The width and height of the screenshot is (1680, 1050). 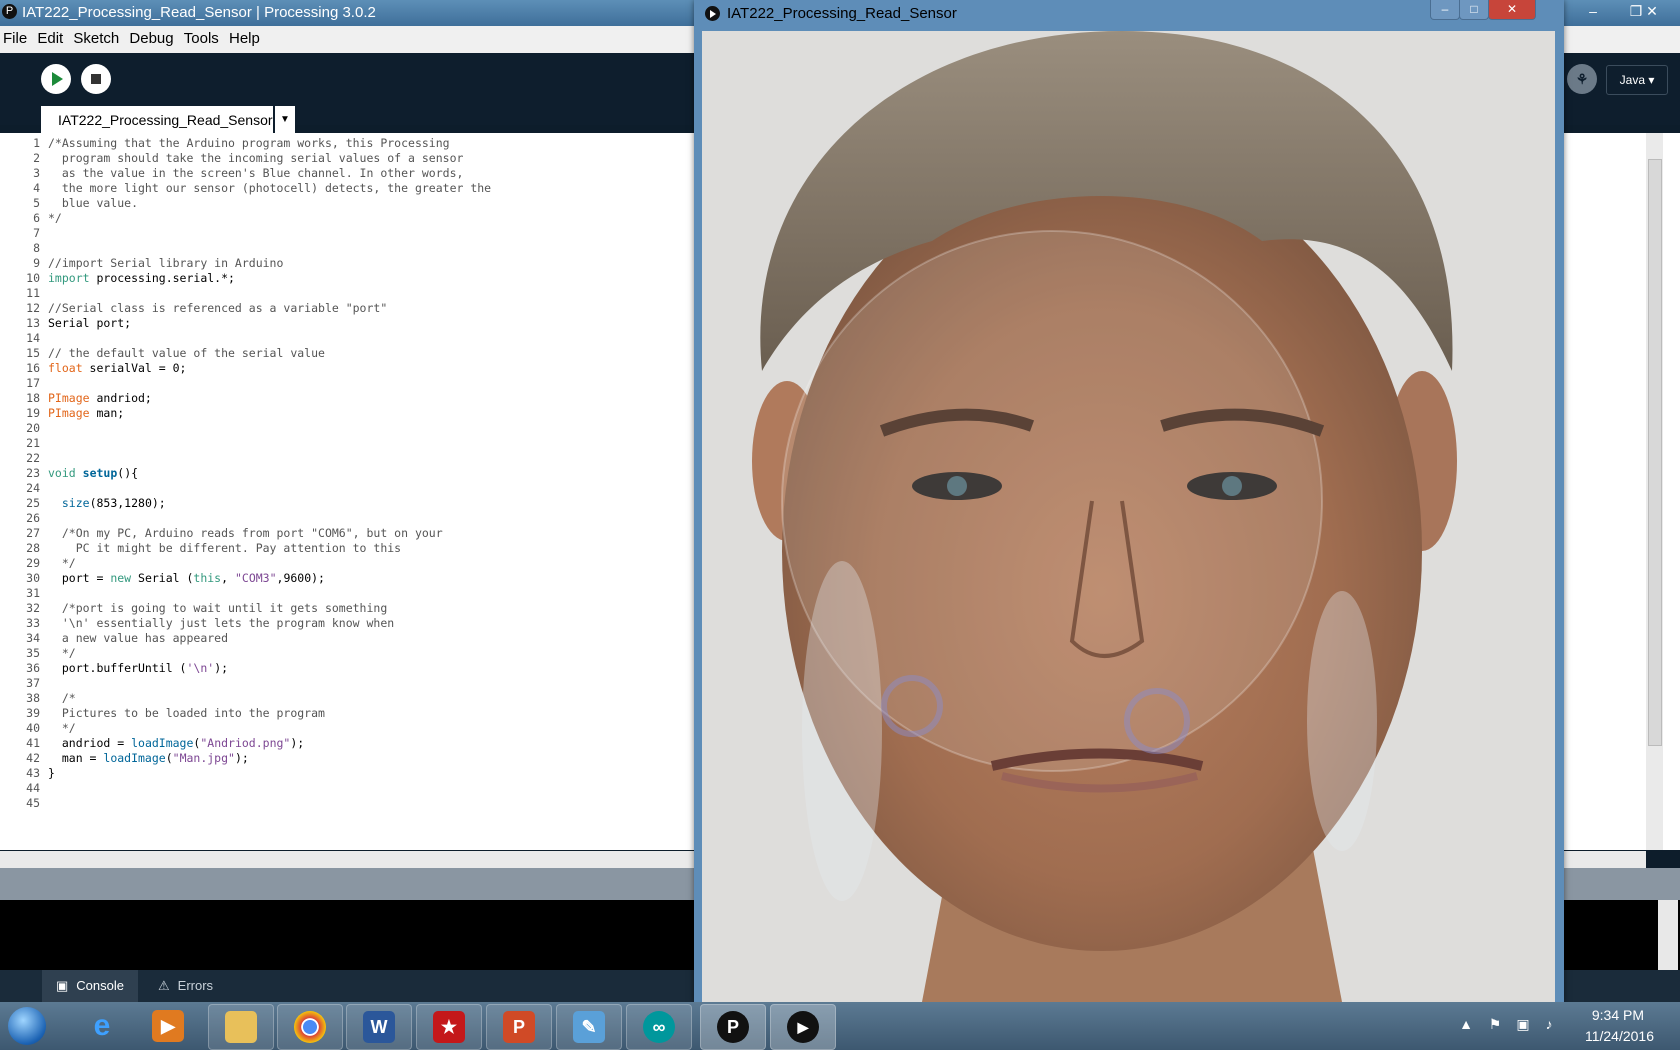 I want to click on line-number: 23, so click(x=33, y=473).